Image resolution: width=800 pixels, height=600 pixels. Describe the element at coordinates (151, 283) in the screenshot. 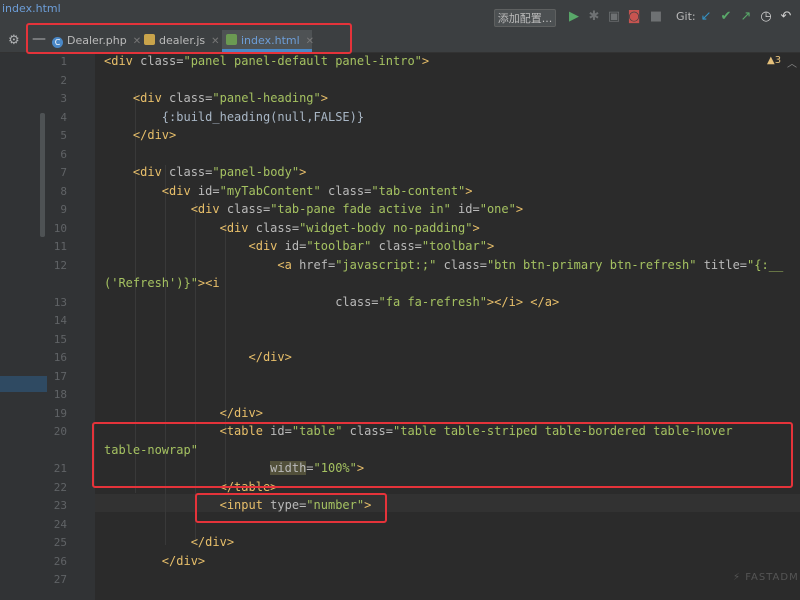

I see `code-token: ('Refresh')}"` at that location.